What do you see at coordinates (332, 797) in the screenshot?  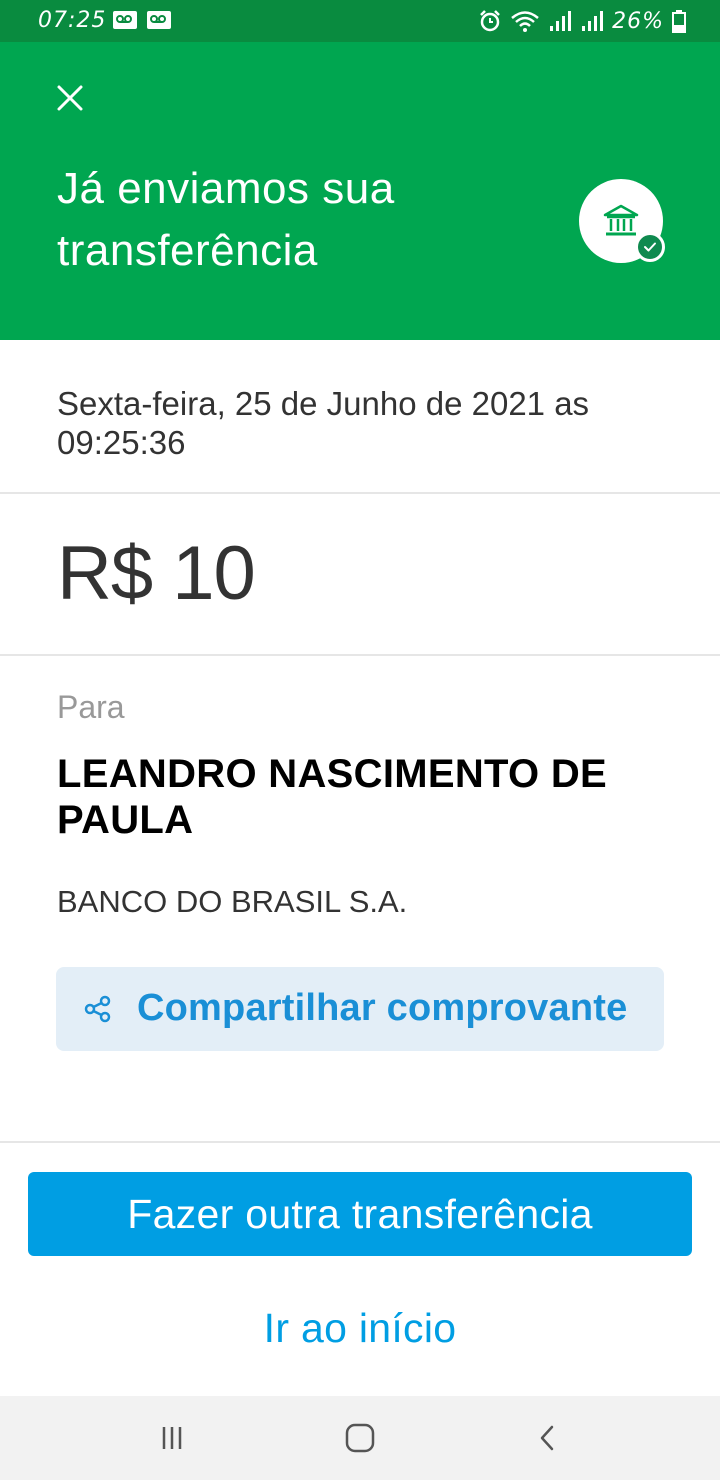 I see `recipient-name: LEANDRO NASCIMENTO DE PAULA` at bounding box center [332, 797].